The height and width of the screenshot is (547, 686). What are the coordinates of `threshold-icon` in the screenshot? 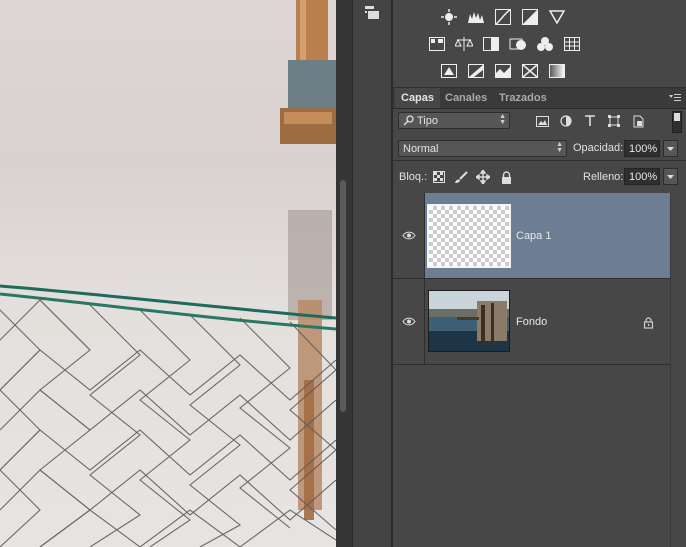 It's located at (502, 70).